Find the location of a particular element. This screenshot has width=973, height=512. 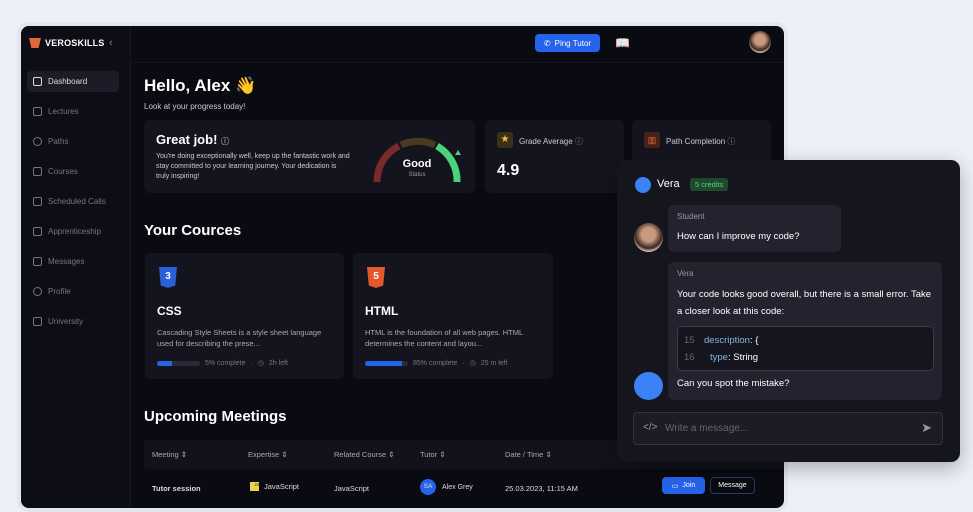

great-job-heading: Great job! ⓘ is located at coordinates (192, 139).